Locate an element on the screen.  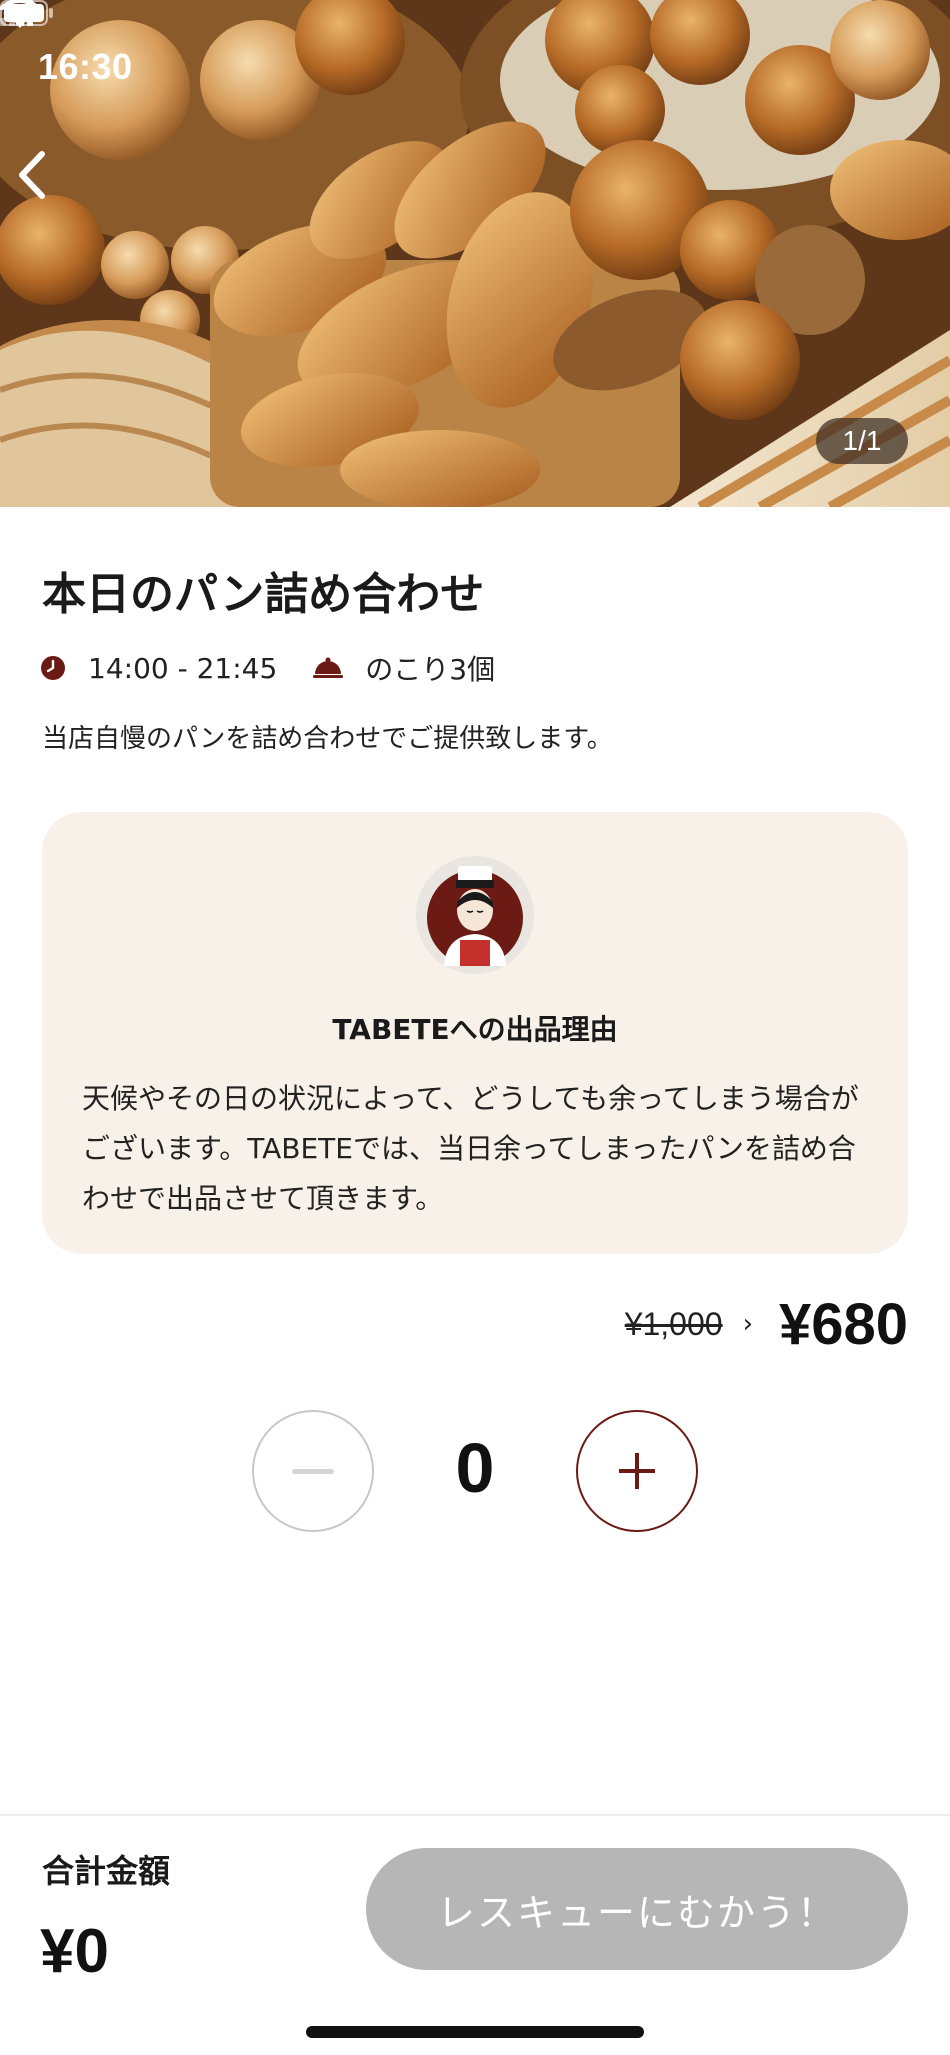
status-bar: 16:30 is located at coordinates (475, 65).